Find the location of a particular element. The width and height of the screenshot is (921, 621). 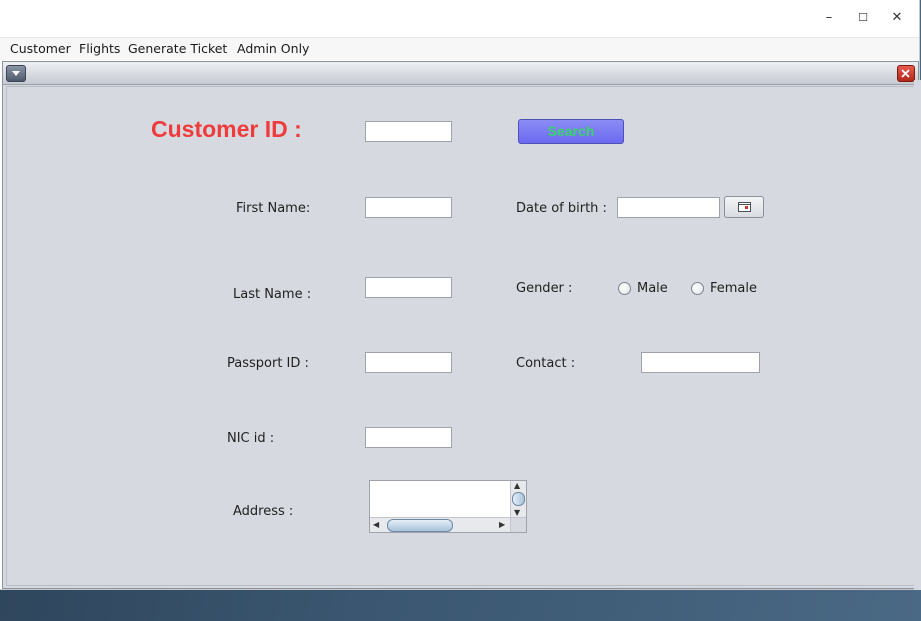

contact-label: Contact : is located at coordinates (546, 363).